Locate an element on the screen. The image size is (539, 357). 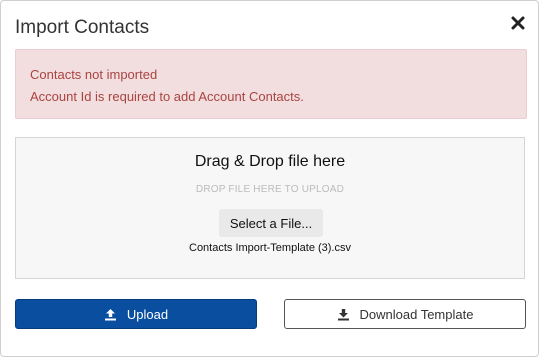
download-label: Download Template is located at coordinates (416, 314).